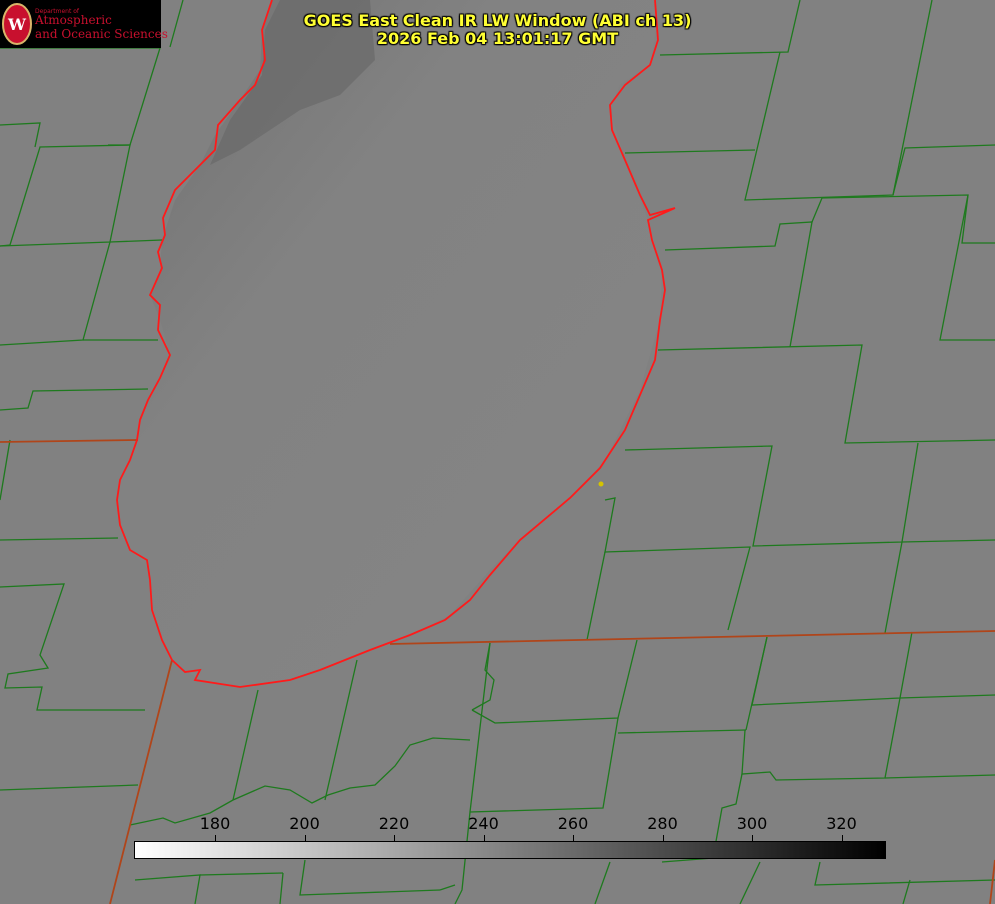  What do you see at coordinates (483, 823) in the screenshot?
I see `colorbar-tick-label: 240` at bounding box center [483, 823].